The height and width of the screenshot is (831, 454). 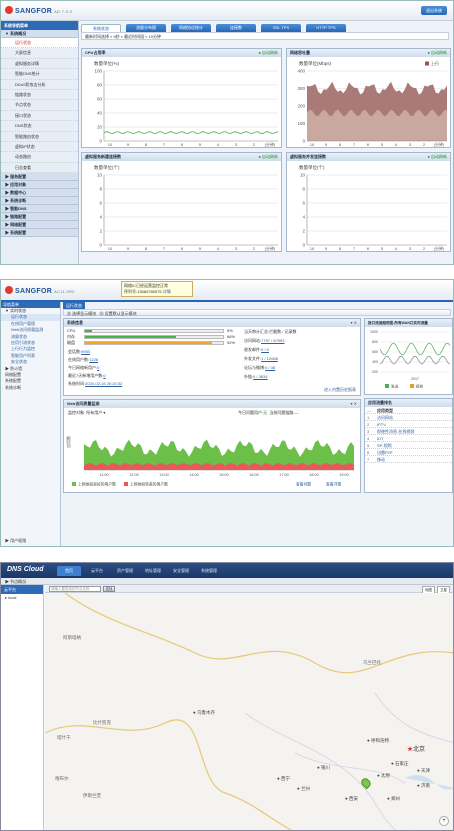 I want to click on audit-value: 0 / 3834, so click(x=260, y=376).